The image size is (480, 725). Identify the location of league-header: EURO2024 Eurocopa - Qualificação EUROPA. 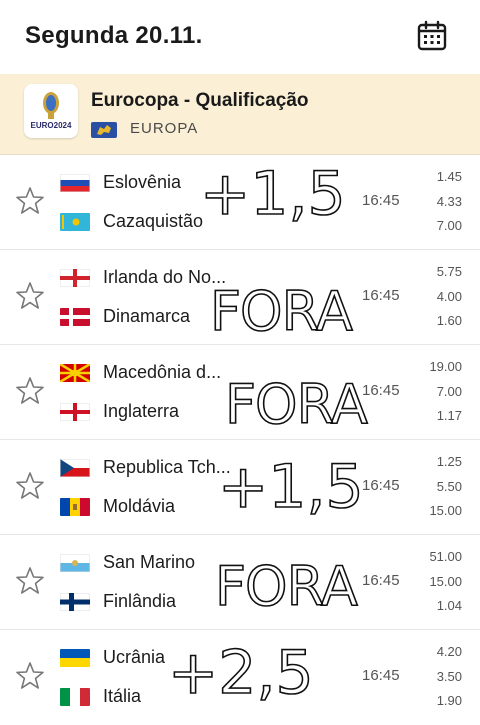
(240, 114).